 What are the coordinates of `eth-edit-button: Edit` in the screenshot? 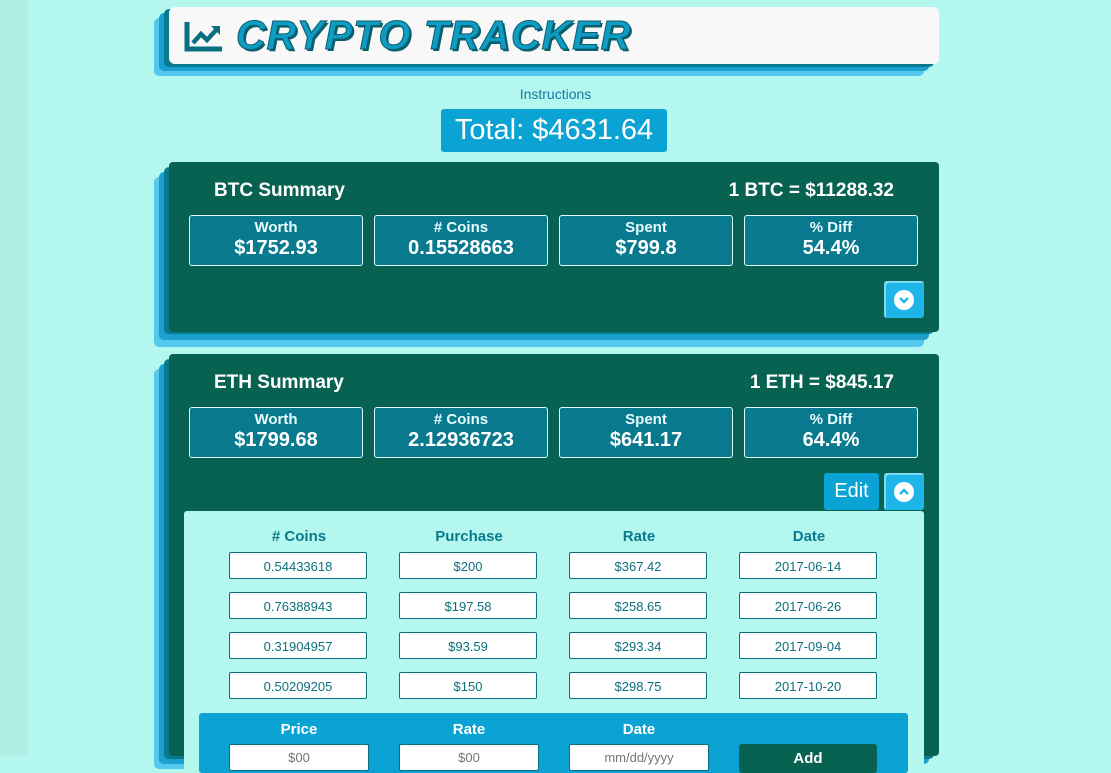 It's located at (851, 491).